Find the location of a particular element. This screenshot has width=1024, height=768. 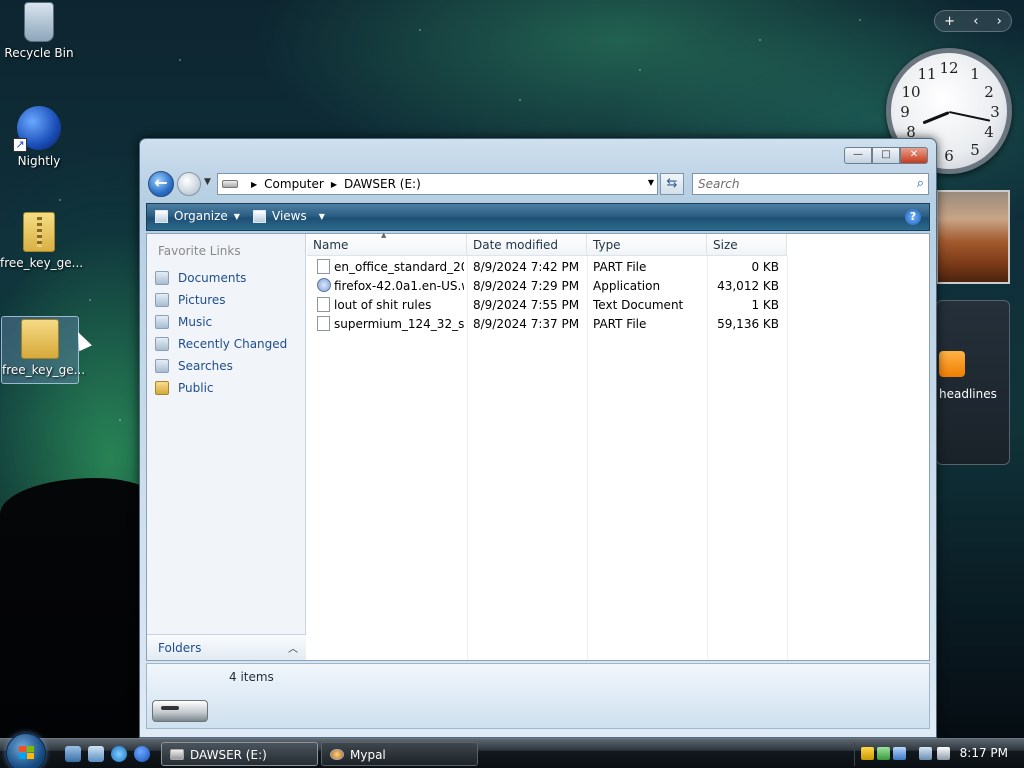

prev-gadget-button: ‹ is located at coordinates (975, 21).